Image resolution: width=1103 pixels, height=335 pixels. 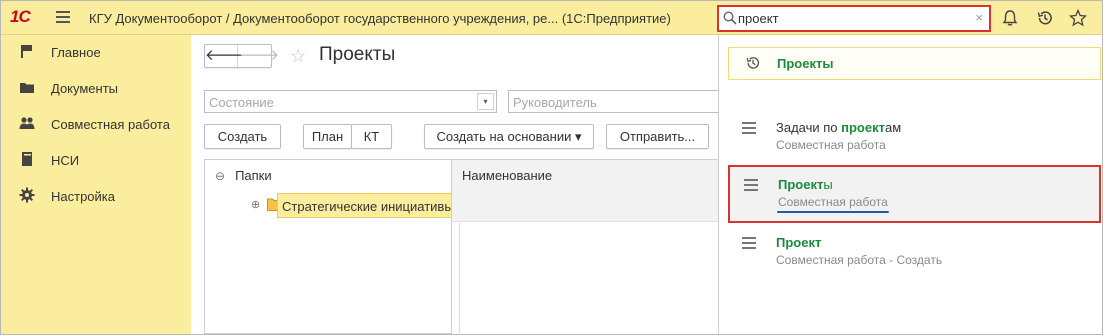 I want to click on gear-icon, so click(x=27, y=195).